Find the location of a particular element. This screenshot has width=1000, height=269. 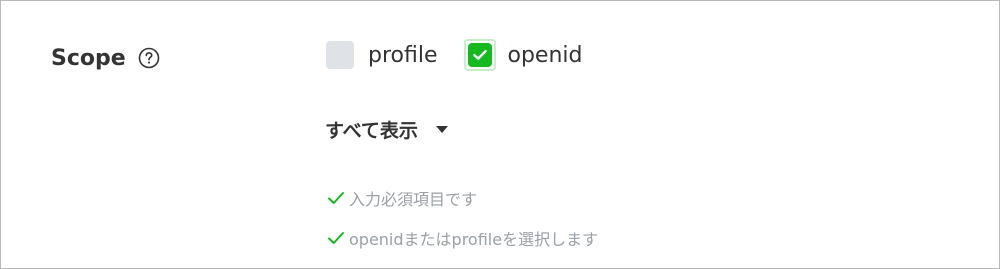

checkmark-icon is located at coordinates (479, 55).